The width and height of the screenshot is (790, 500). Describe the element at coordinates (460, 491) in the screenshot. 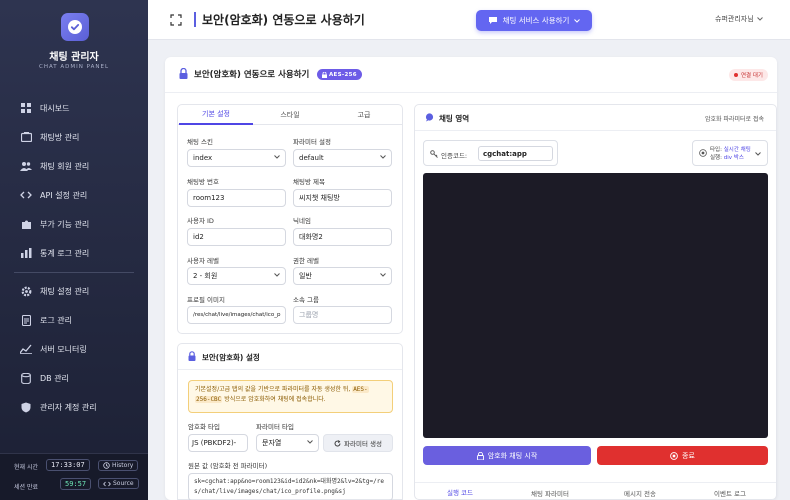

I see `tab-run-code: 실행 코드` at that location.